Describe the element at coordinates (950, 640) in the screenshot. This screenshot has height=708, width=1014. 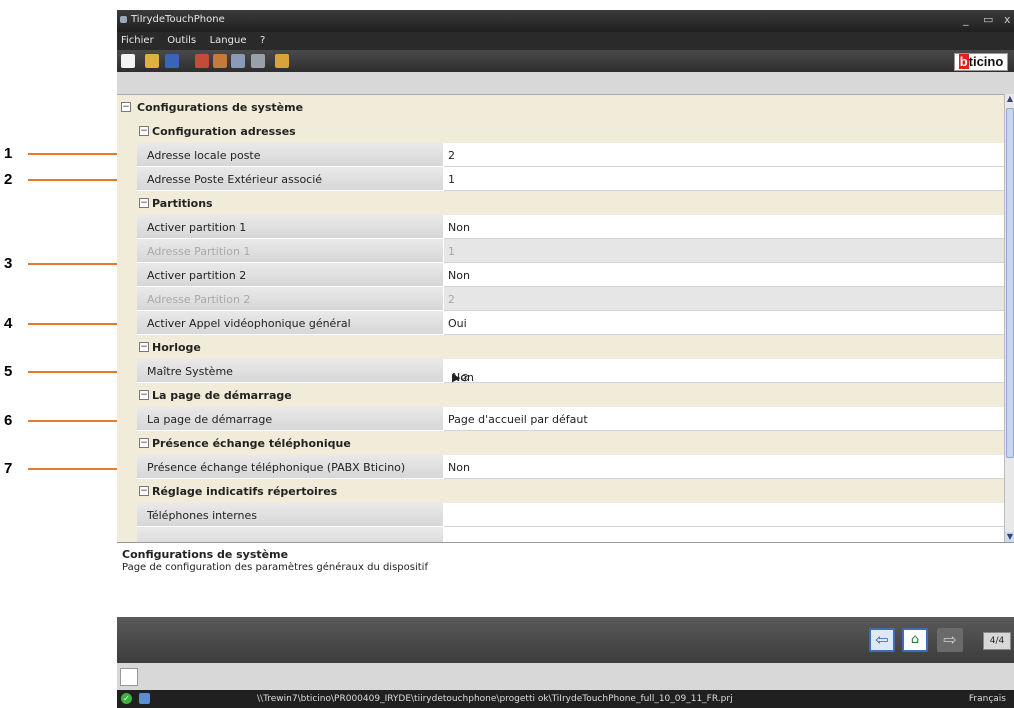
I see `next-arrow-button: ⇨` at that location.